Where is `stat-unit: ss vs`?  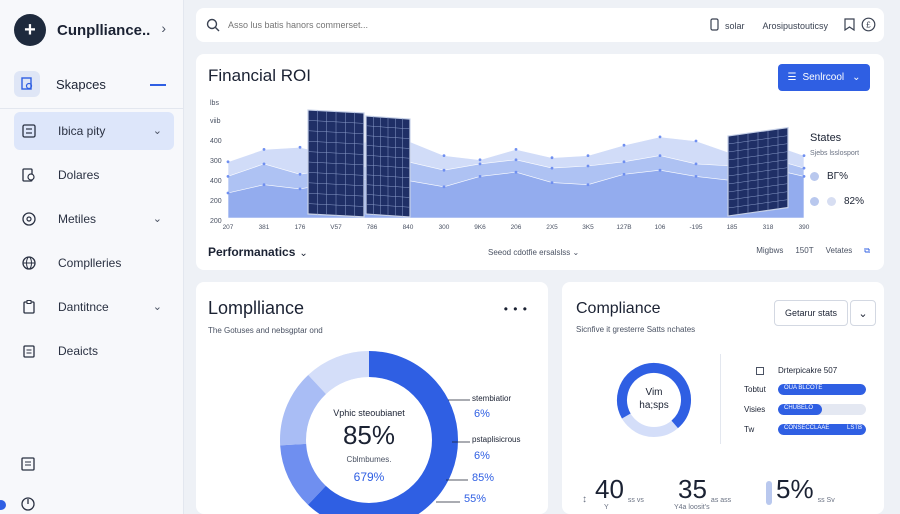 stat-unit: ss vs is located at coordinates (635, 500).